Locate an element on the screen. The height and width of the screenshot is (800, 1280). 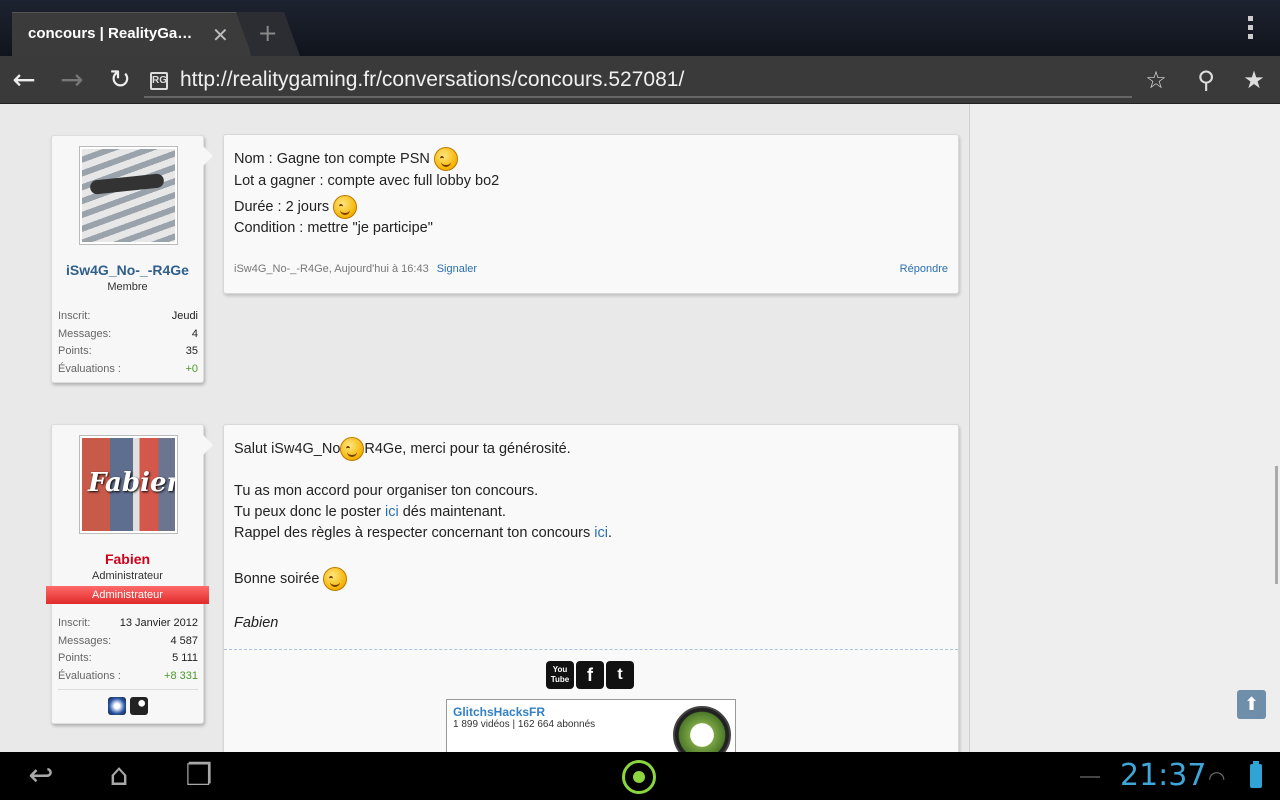
browser-tab-bar: concours | RealityGa… ✕ + is located at coordinates (640, 28).